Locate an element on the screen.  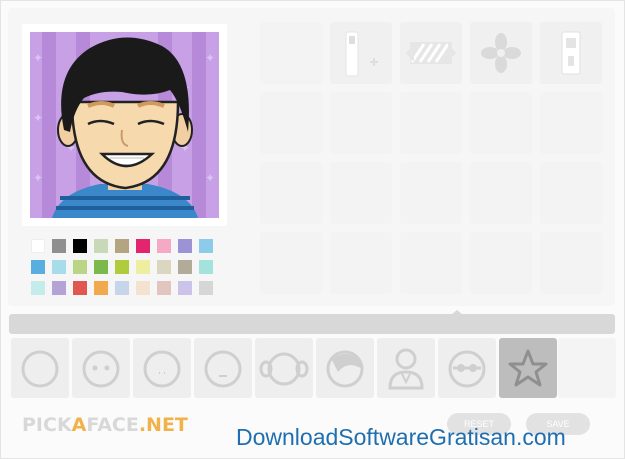
ears-icon is located at coordinates (284, 369).